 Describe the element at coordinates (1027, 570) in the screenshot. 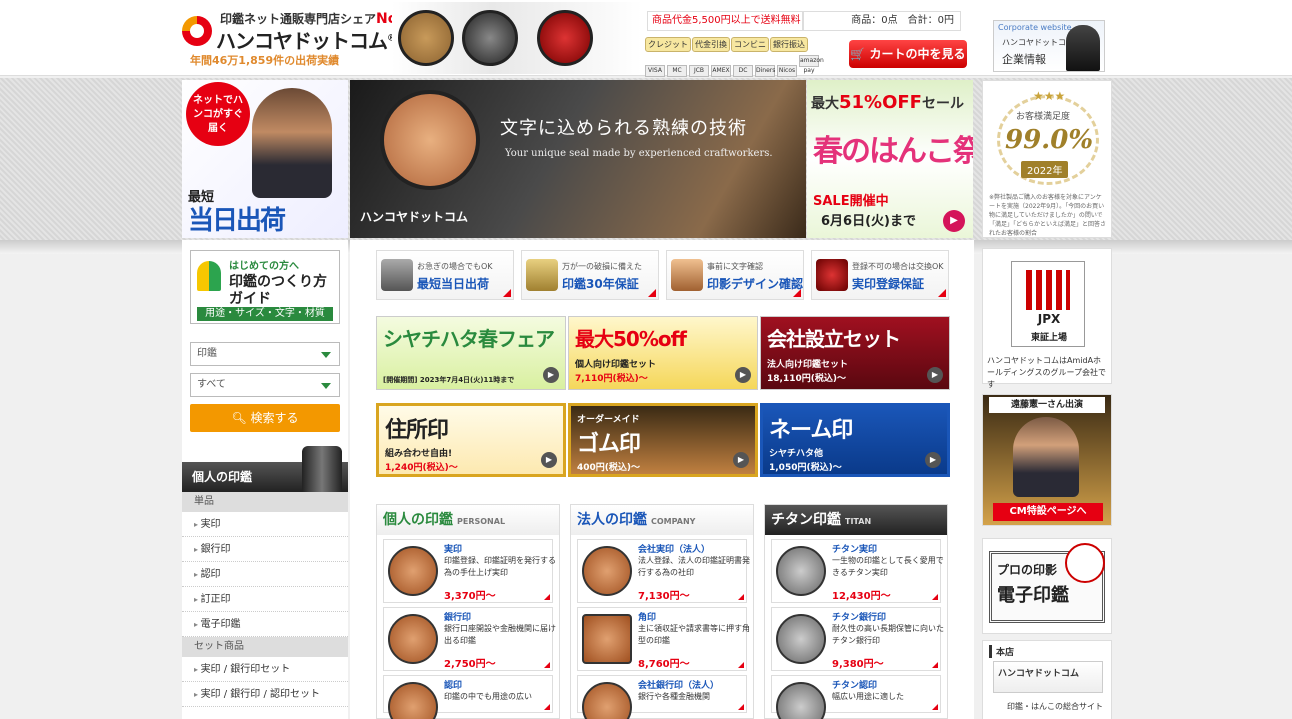

I see `pro-line1: プロの印影` at that location.